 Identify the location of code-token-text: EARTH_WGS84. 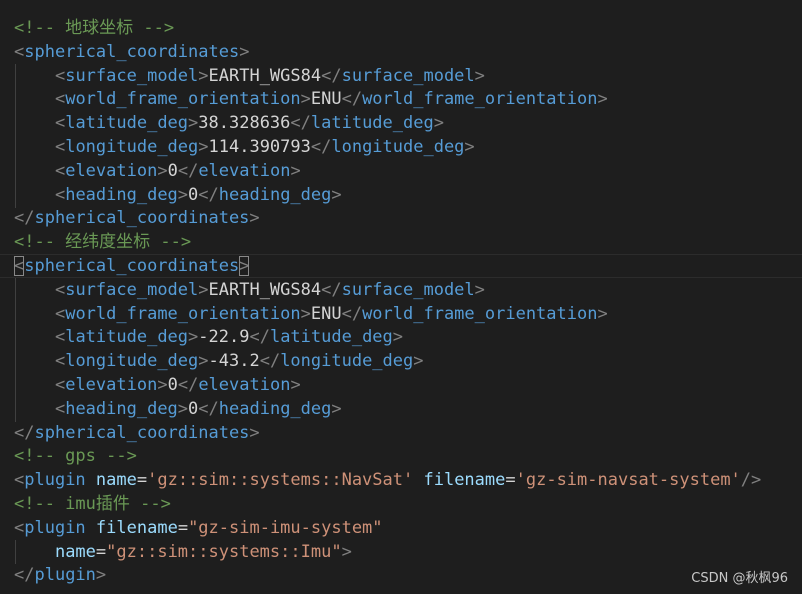
(265, 76).